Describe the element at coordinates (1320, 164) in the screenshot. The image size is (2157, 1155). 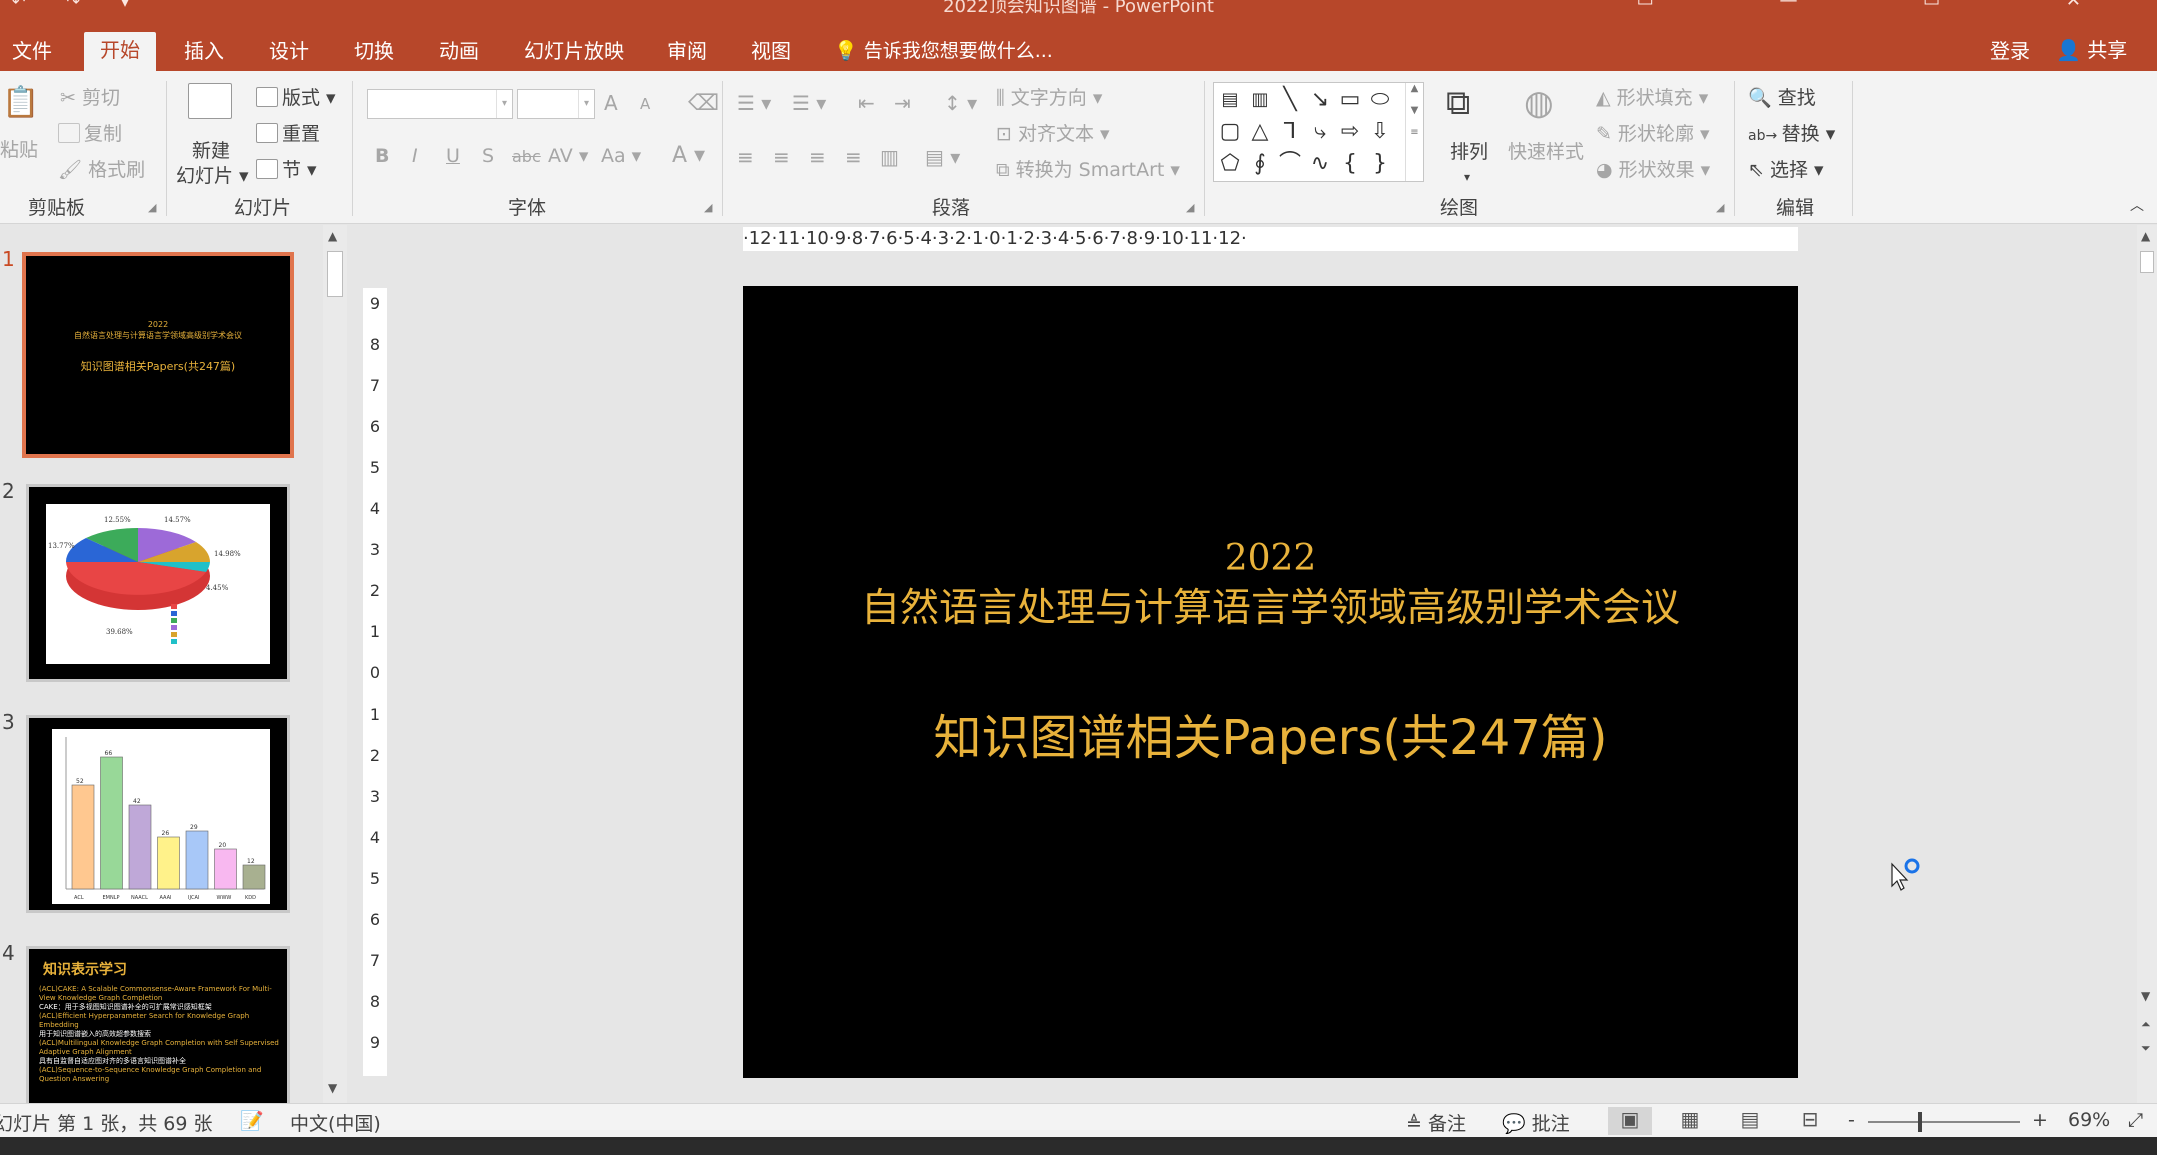
I see `curve-shape-icon: ∿` at that location.